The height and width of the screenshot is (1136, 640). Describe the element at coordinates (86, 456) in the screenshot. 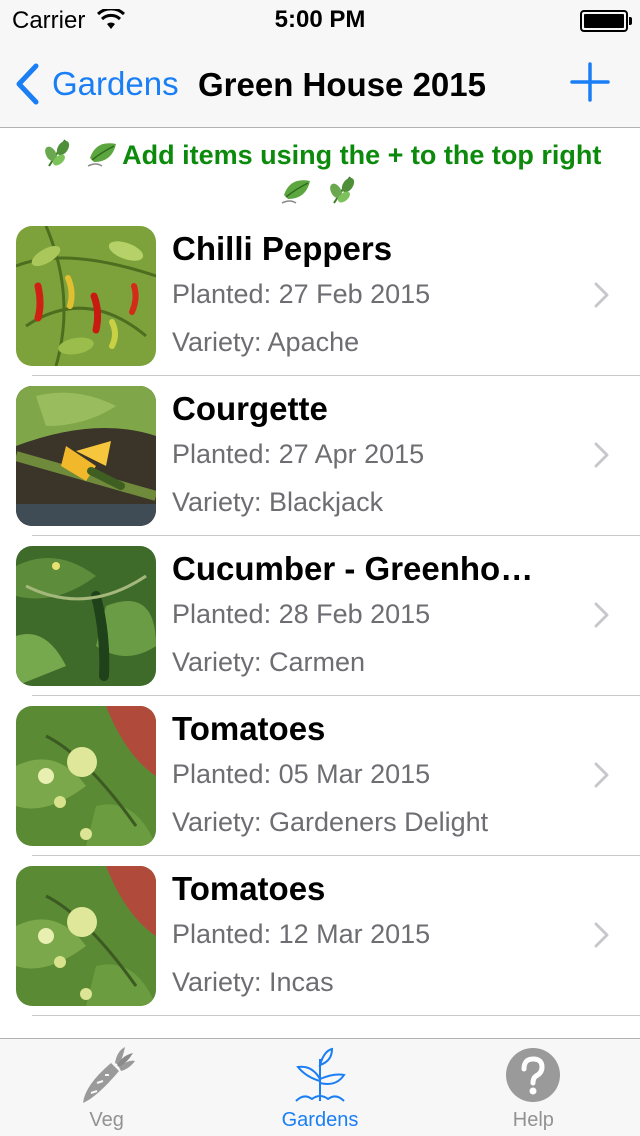

I see `courgette-photo` at that location.